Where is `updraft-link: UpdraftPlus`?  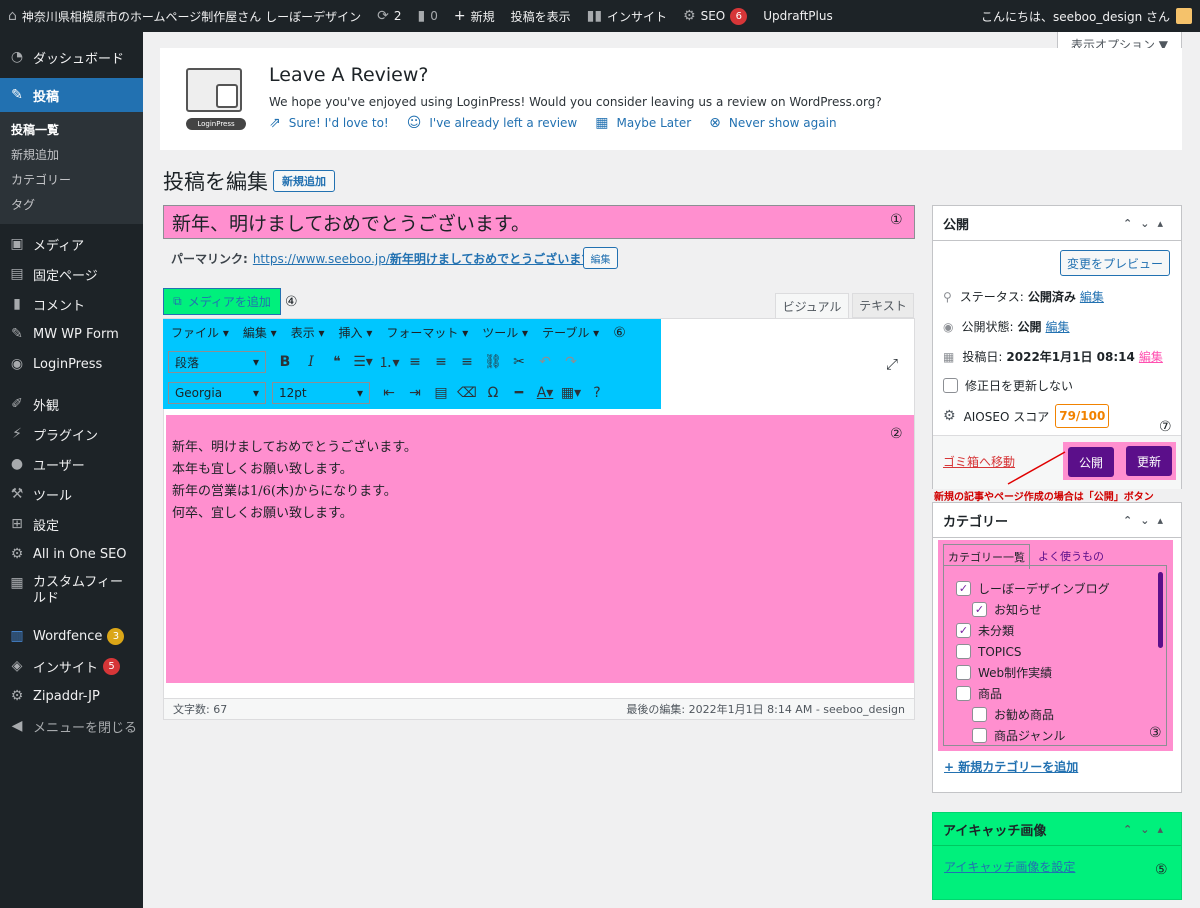
updraft-link: UpdraftPlus is located at coordinates (797, 16).